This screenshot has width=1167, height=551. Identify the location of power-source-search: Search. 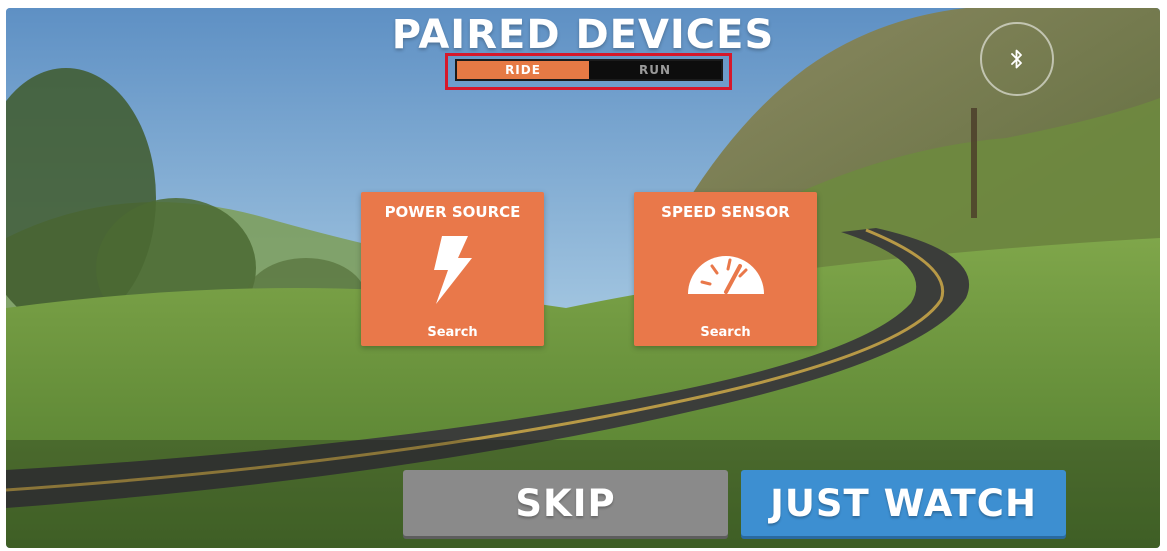
(452, 332).